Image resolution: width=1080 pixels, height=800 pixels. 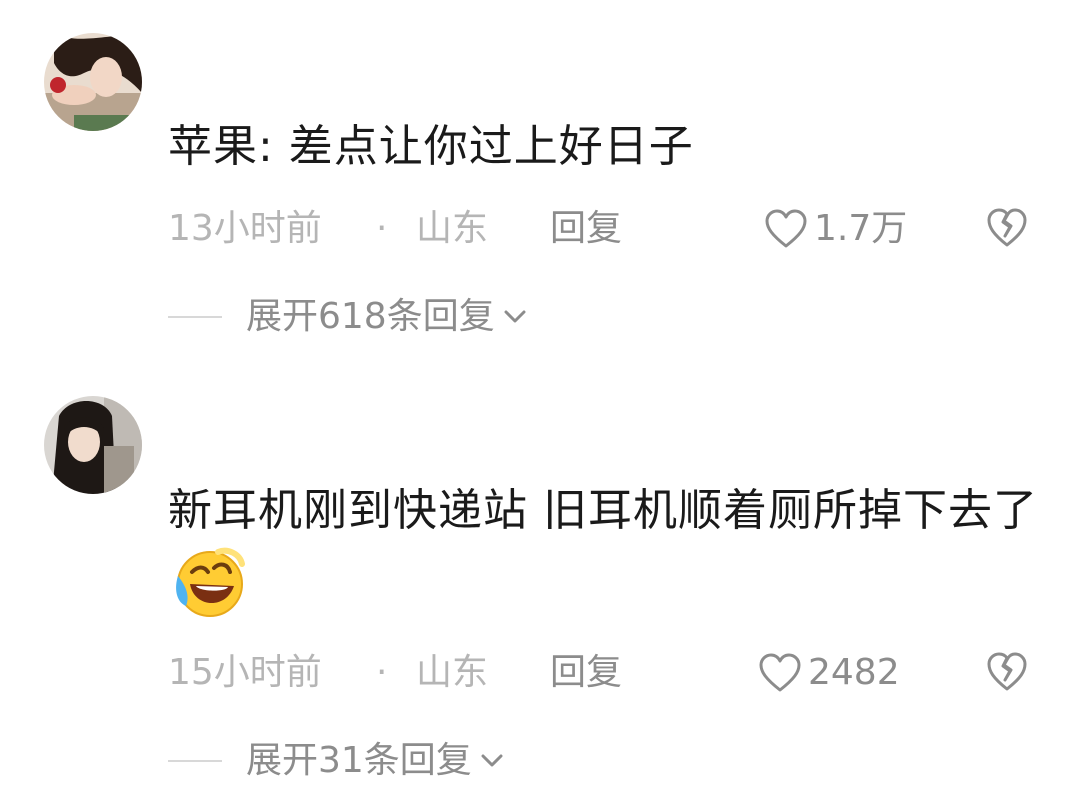 I want to click on comment-text-content: 新耳机刚到快递站 旧耳机顺着厕所掉下去了, so click(x=603, y=510).